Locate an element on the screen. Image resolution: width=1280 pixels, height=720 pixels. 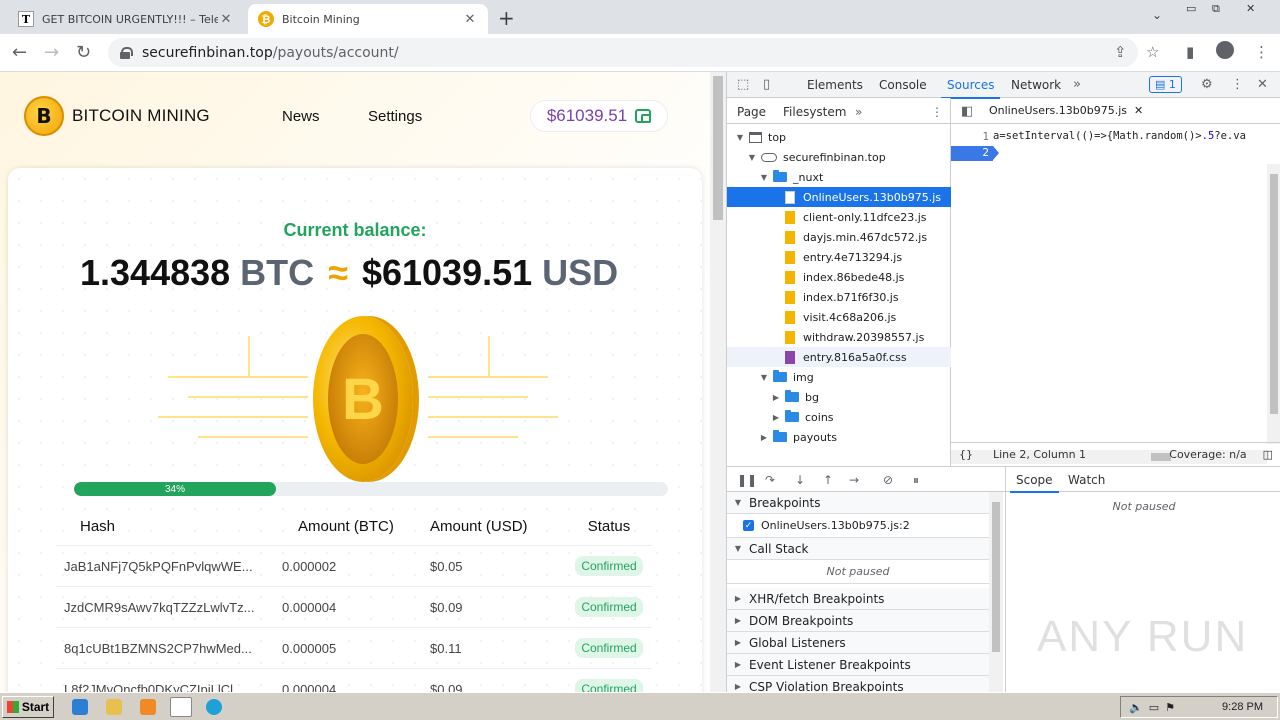
nav-tab-page: Page is located at coordinates (751, 112).